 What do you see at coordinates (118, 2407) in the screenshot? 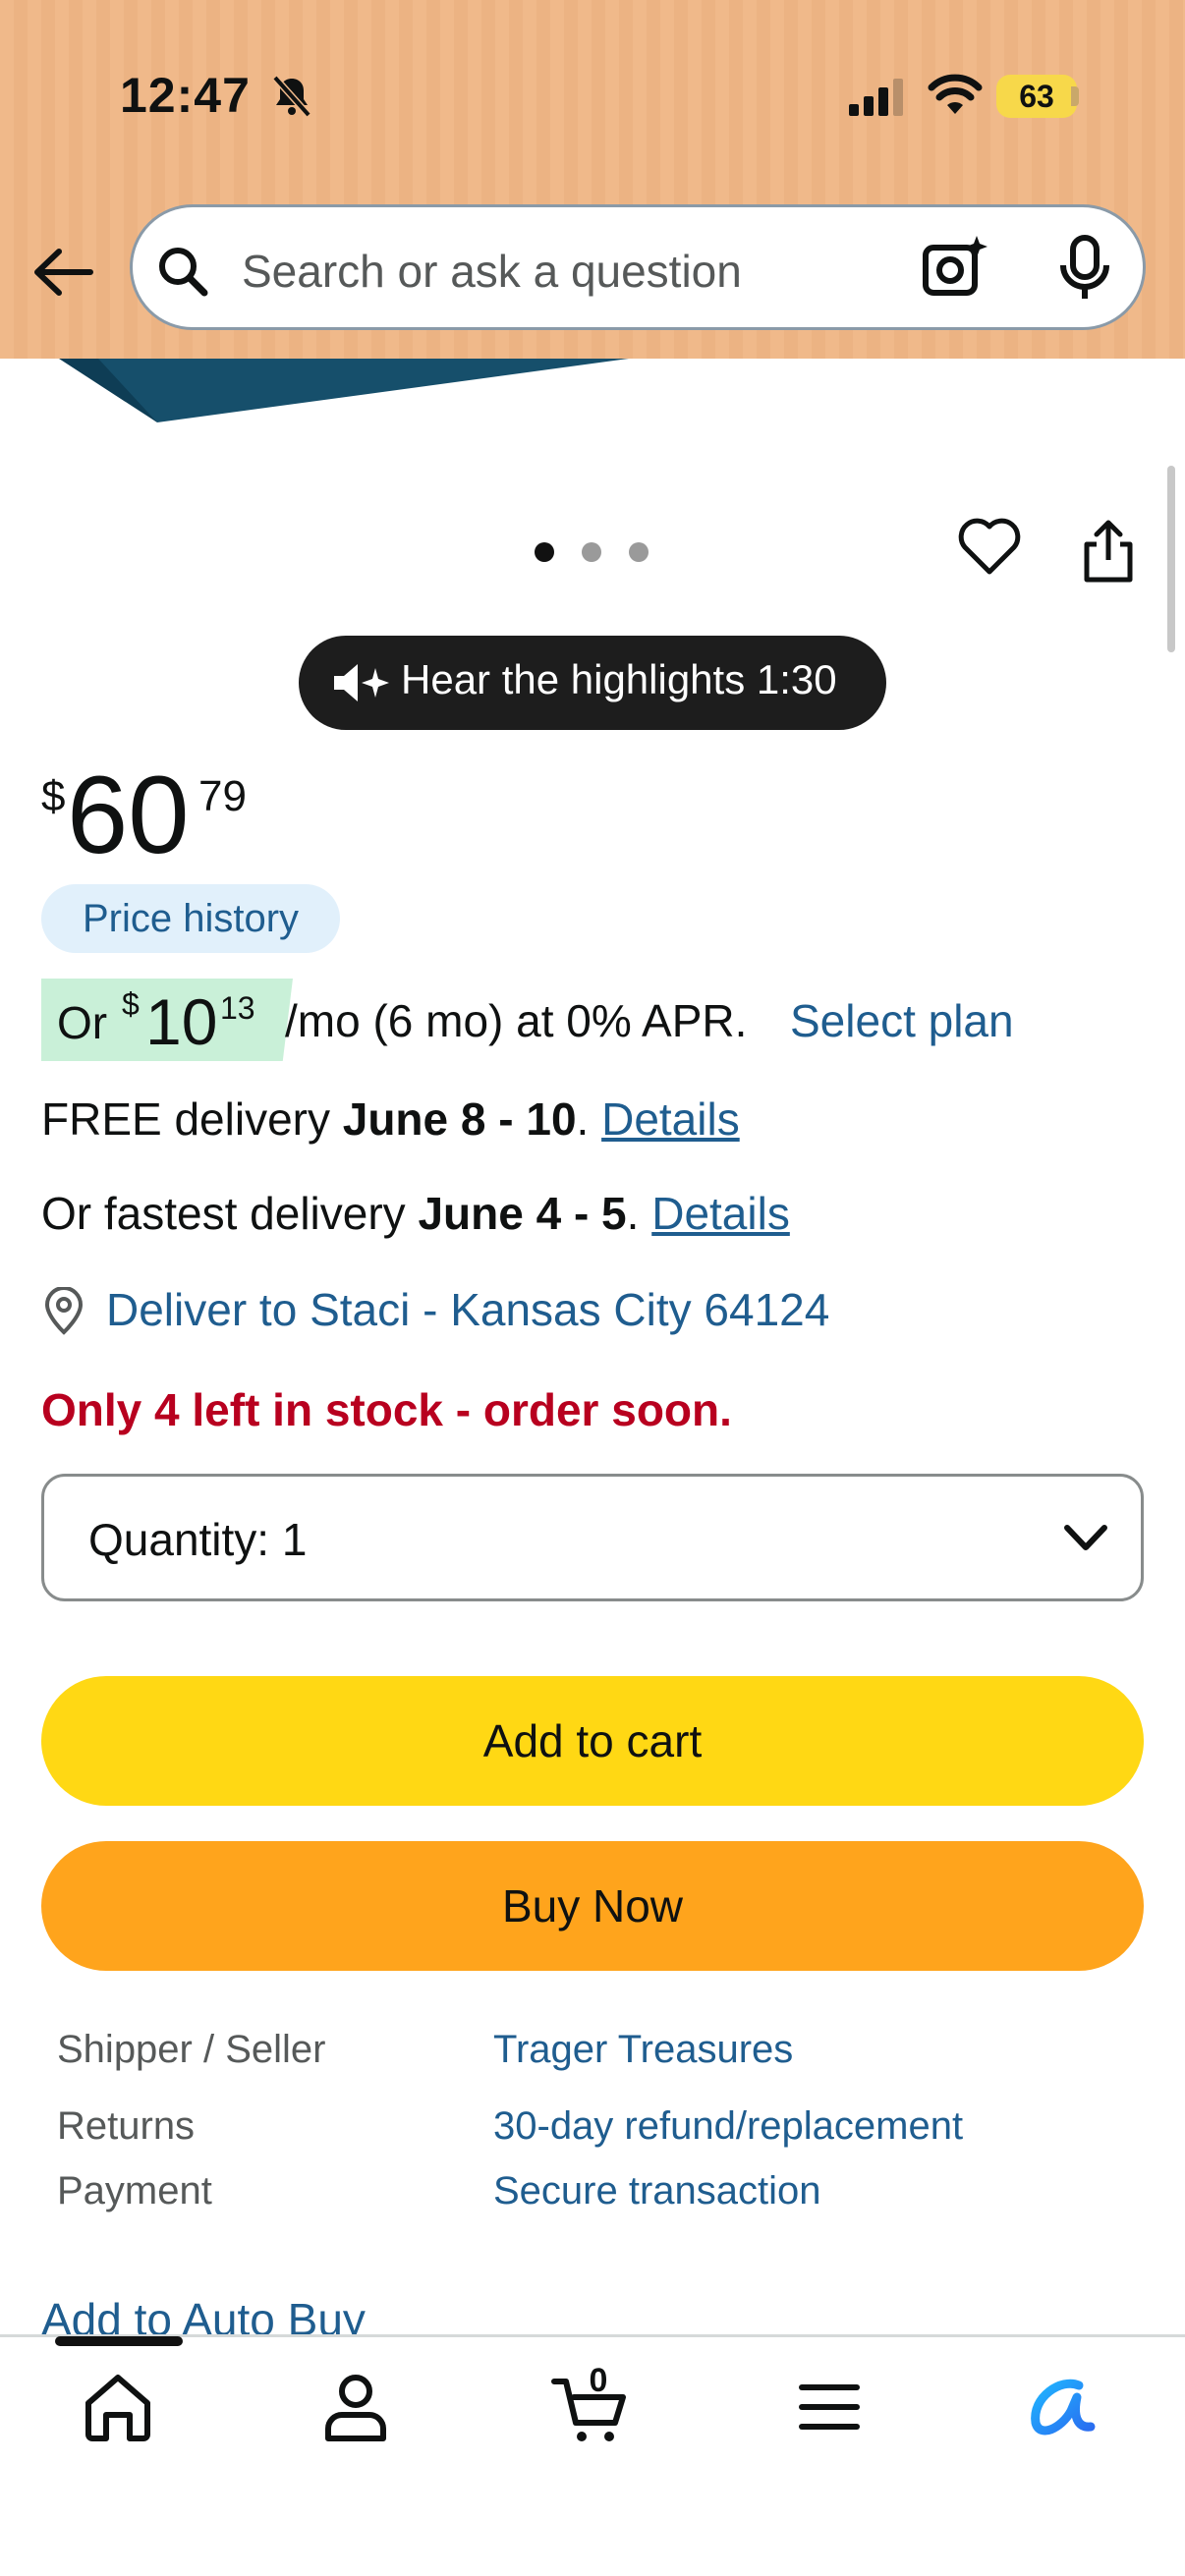
I see `home-icon` at bounding box center [118, 2407].